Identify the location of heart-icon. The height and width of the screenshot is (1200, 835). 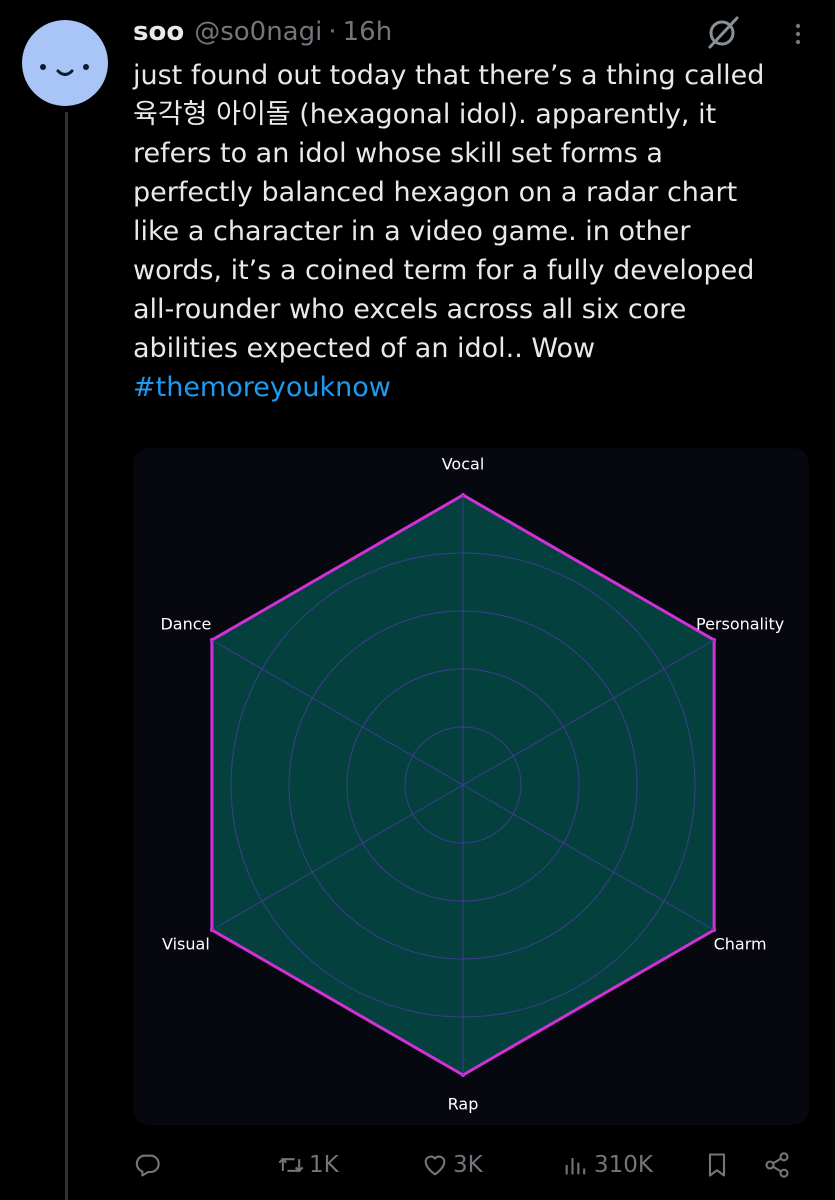
(435, 1165).